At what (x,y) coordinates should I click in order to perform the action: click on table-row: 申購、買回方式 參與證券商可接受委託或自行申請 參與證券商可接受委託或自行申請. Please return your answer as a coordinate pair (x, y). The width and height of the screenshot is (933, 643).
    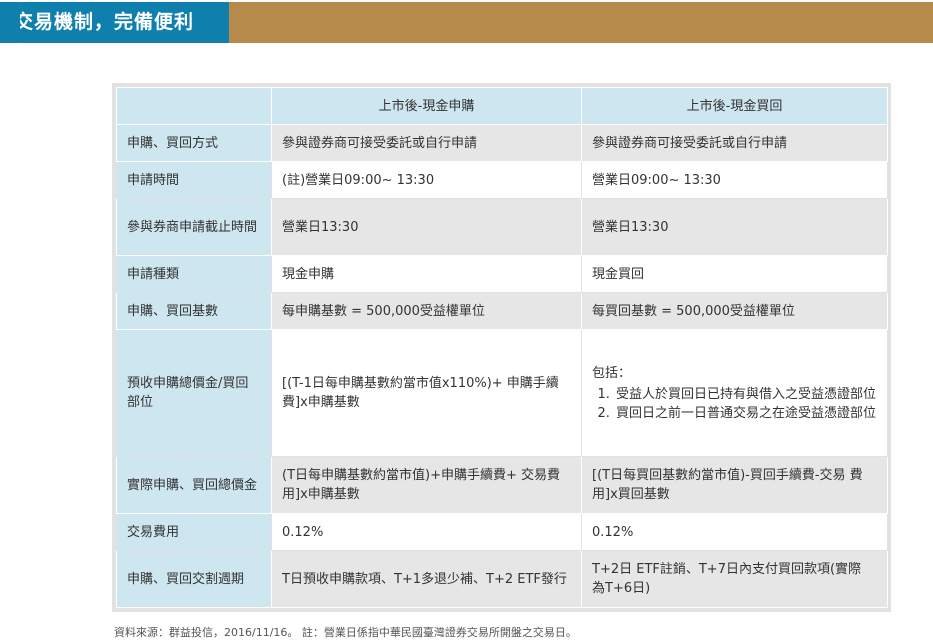
    Looking at the image, I should click on (502, 143).